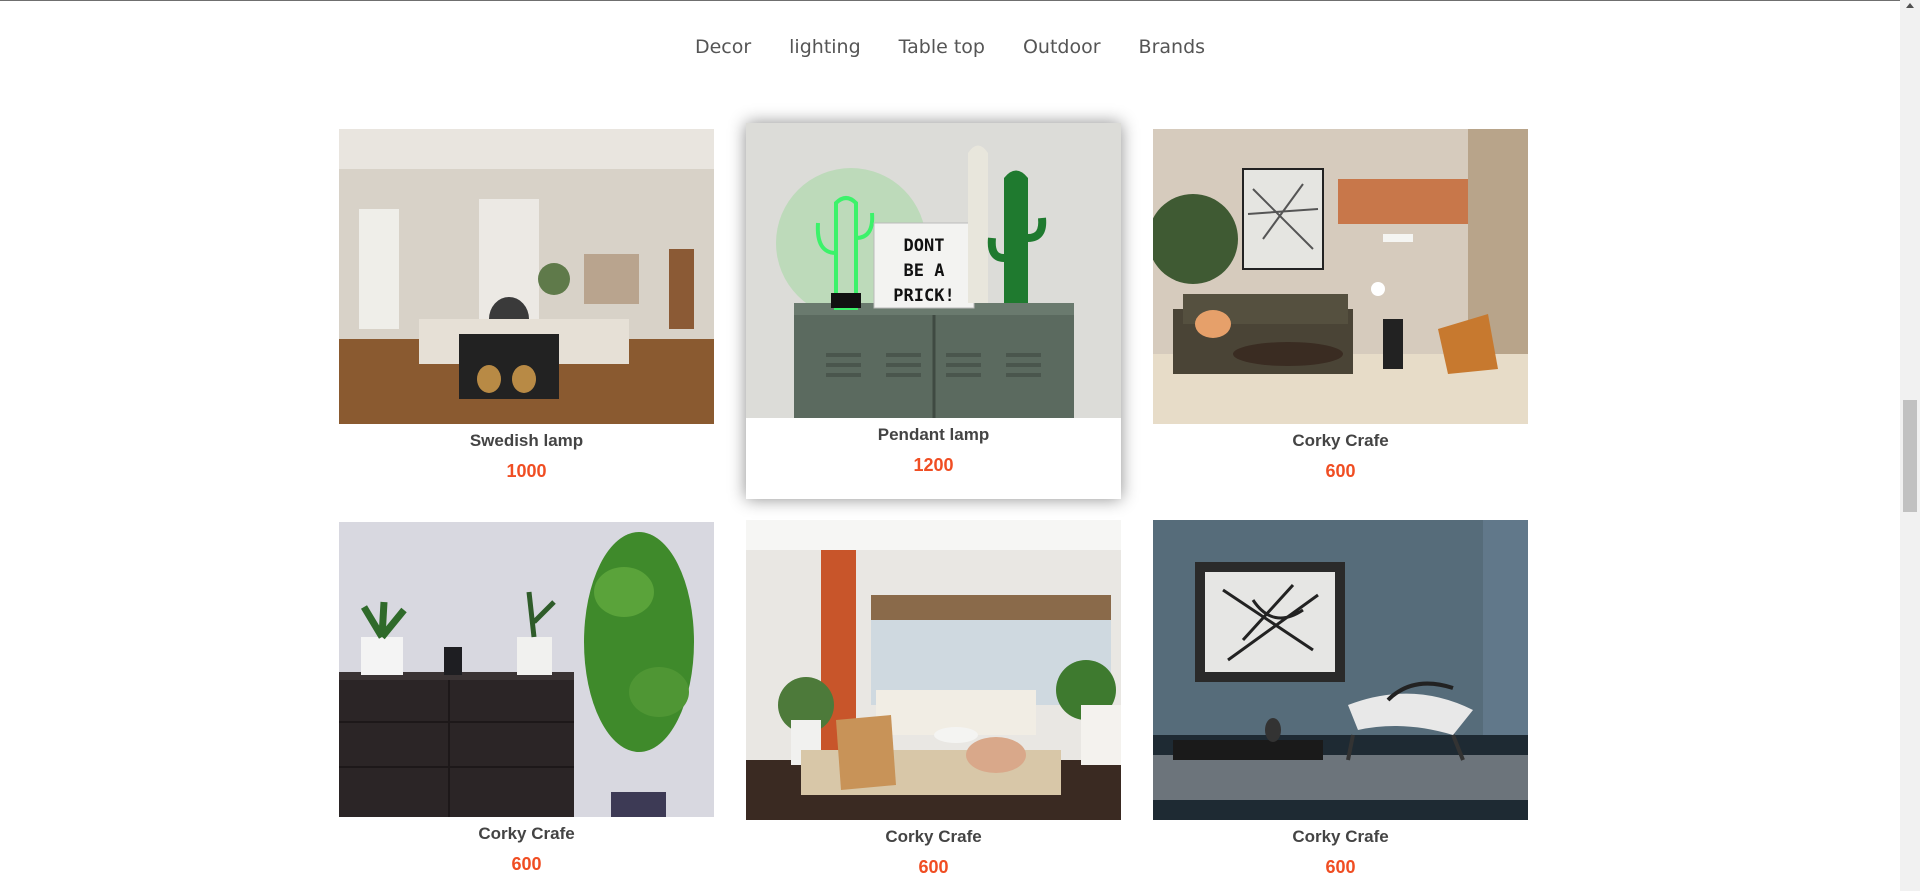 The image size is (1920, 891). Describe the element at coordinates (933, 434) in the screenshot. I see `product-name: Pendant lamp` at that location.